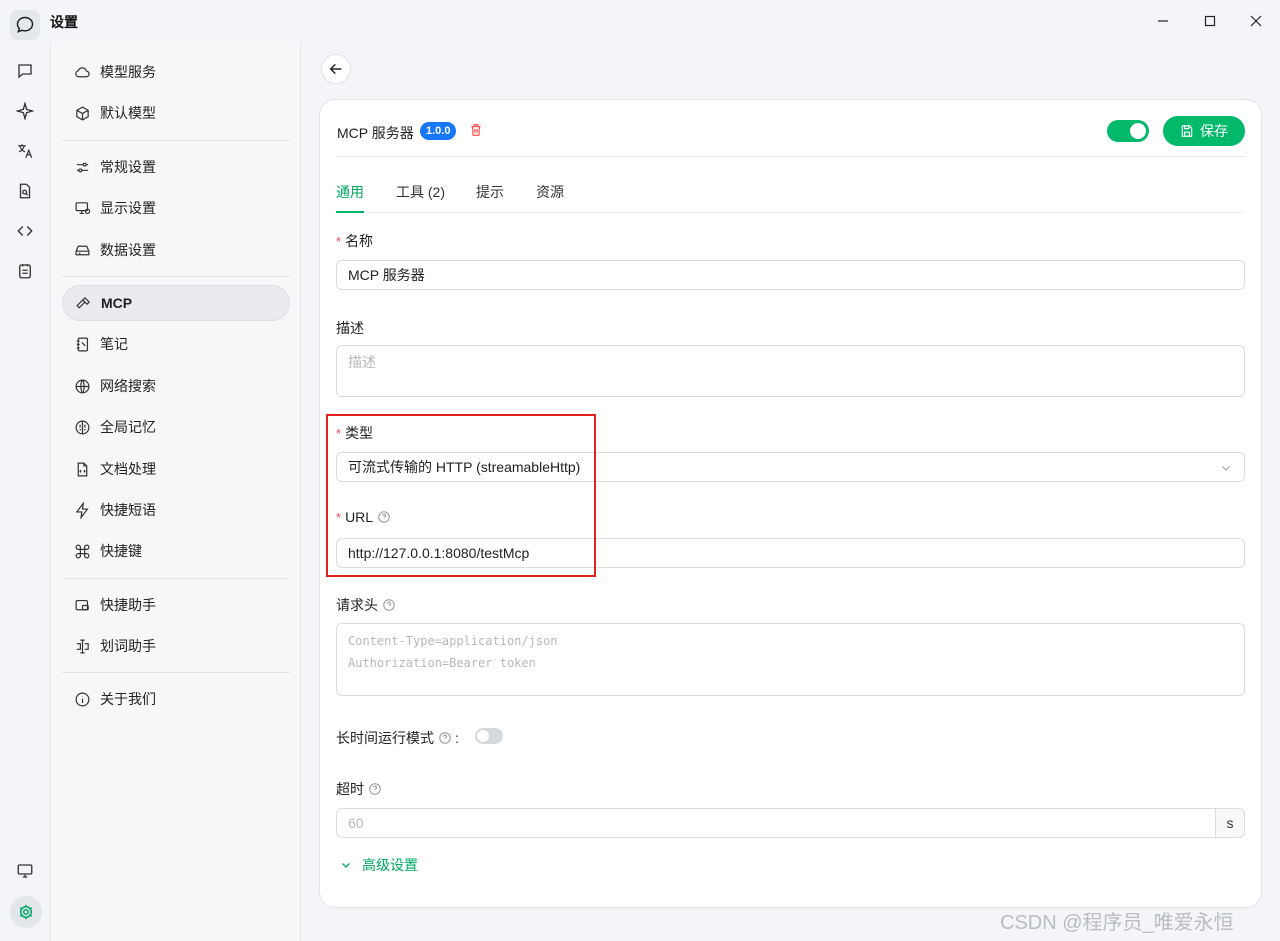 Image resolution: width=1280 pixels, height=941 pixels. Describe the element at coordinates (350, 789) in the screenshot. I see `timeout-label-text: 超时` at that location.